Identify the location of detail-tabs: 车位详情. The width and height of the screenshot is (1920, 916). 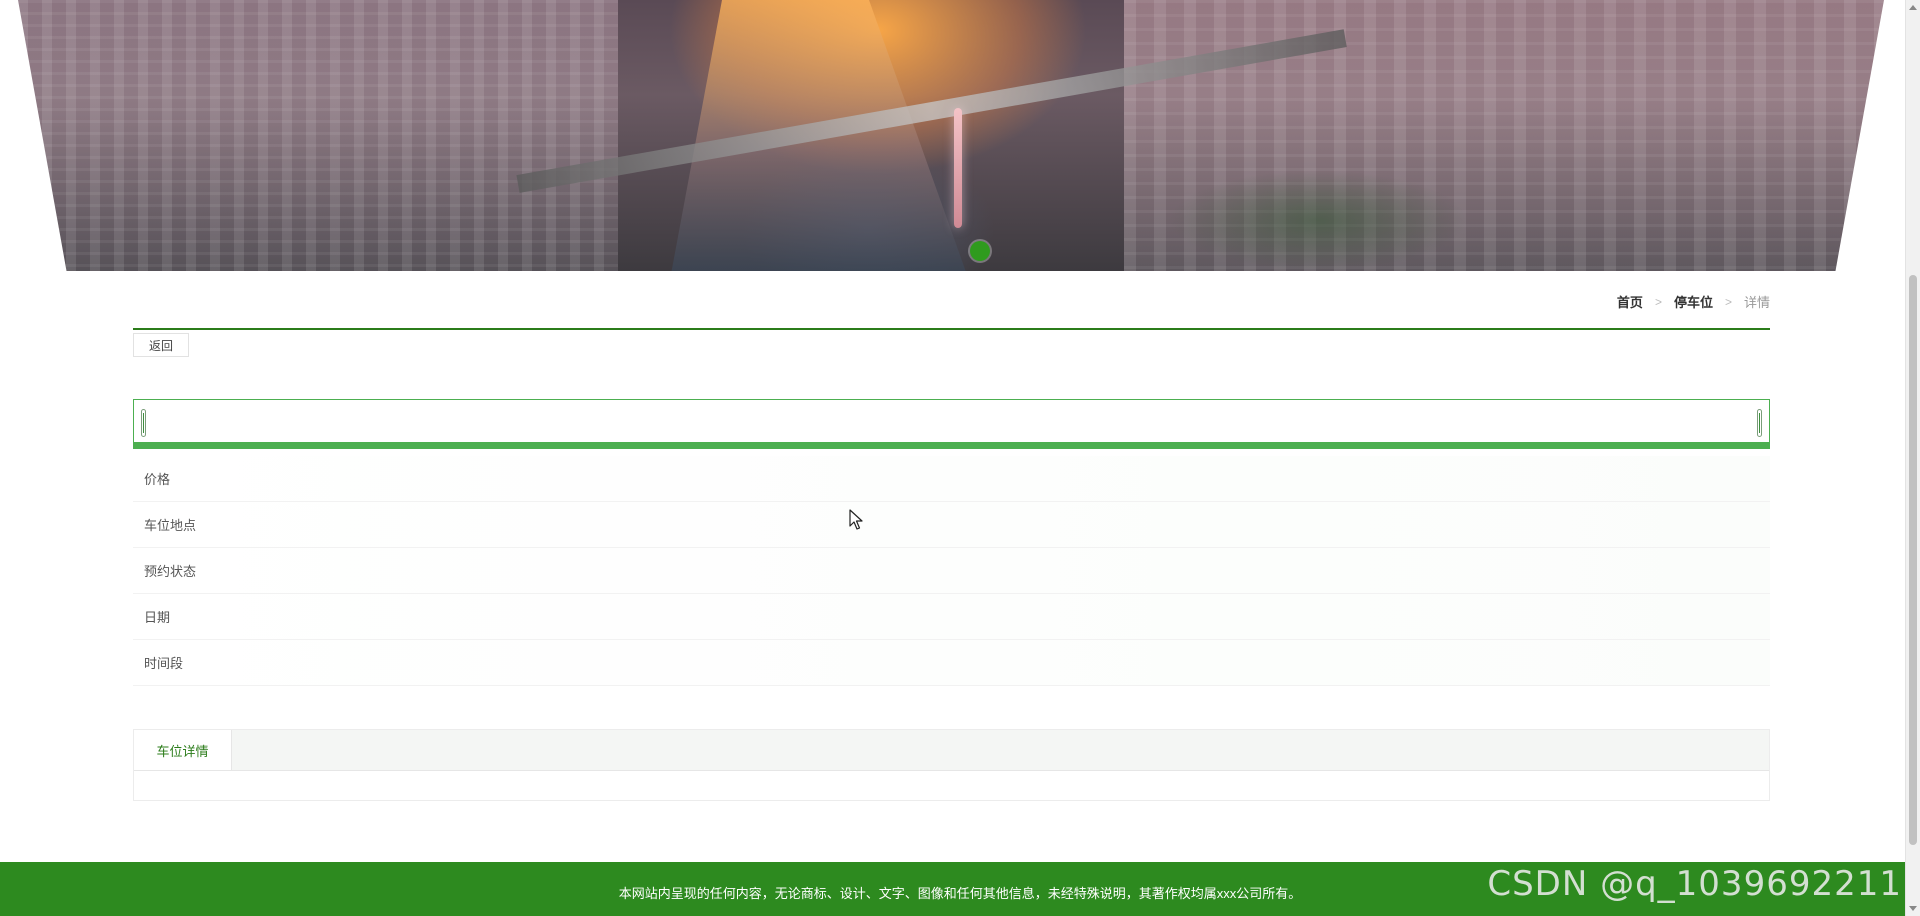
(951, 765).